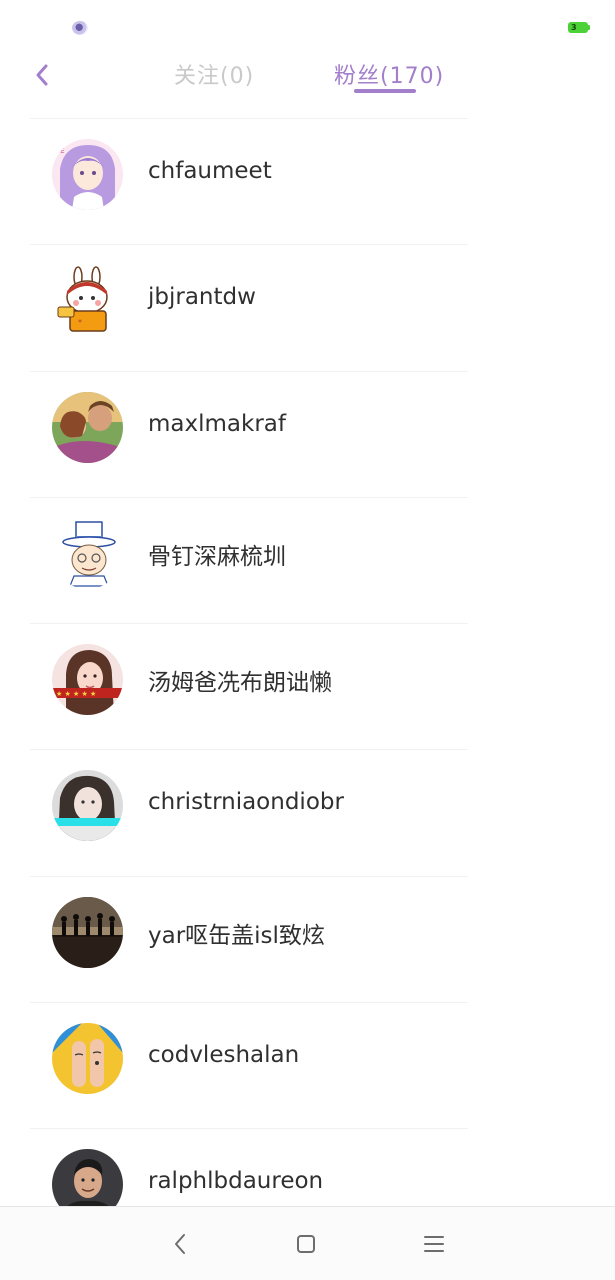  Describe the element at coordinates (214, 74) in the screenshot. I see `tab-following: 关注(0)` at that location.